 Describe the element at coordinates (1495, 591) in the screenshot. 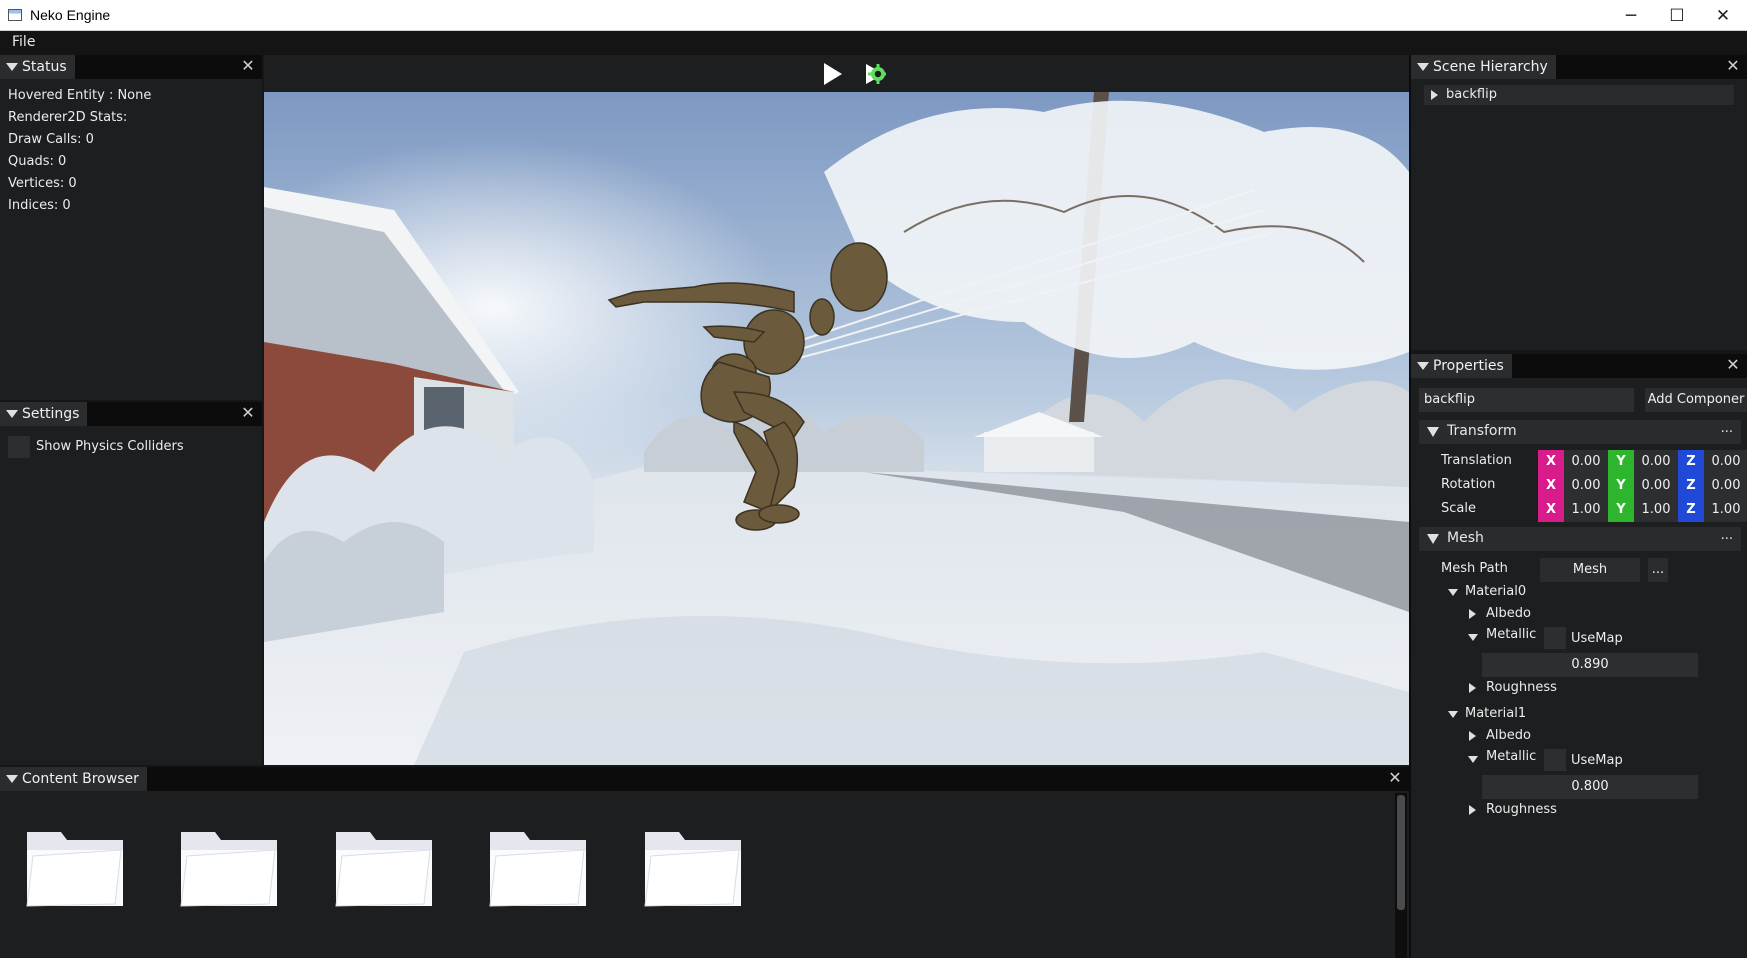

I see `material0-label: Material0` at that location.